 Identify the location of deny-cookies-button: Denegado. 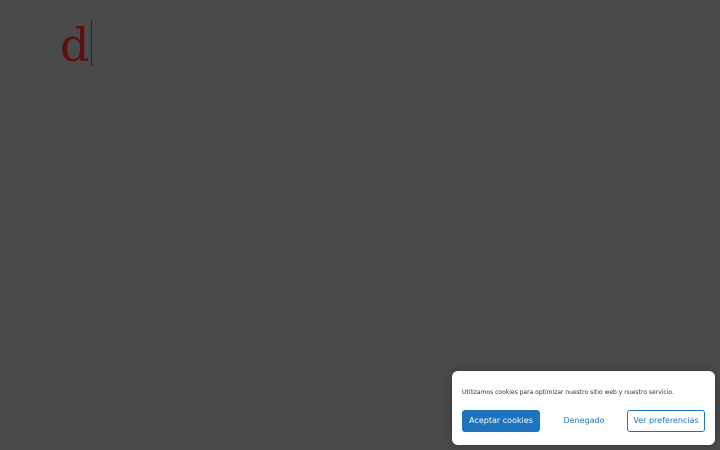
(584, 421).